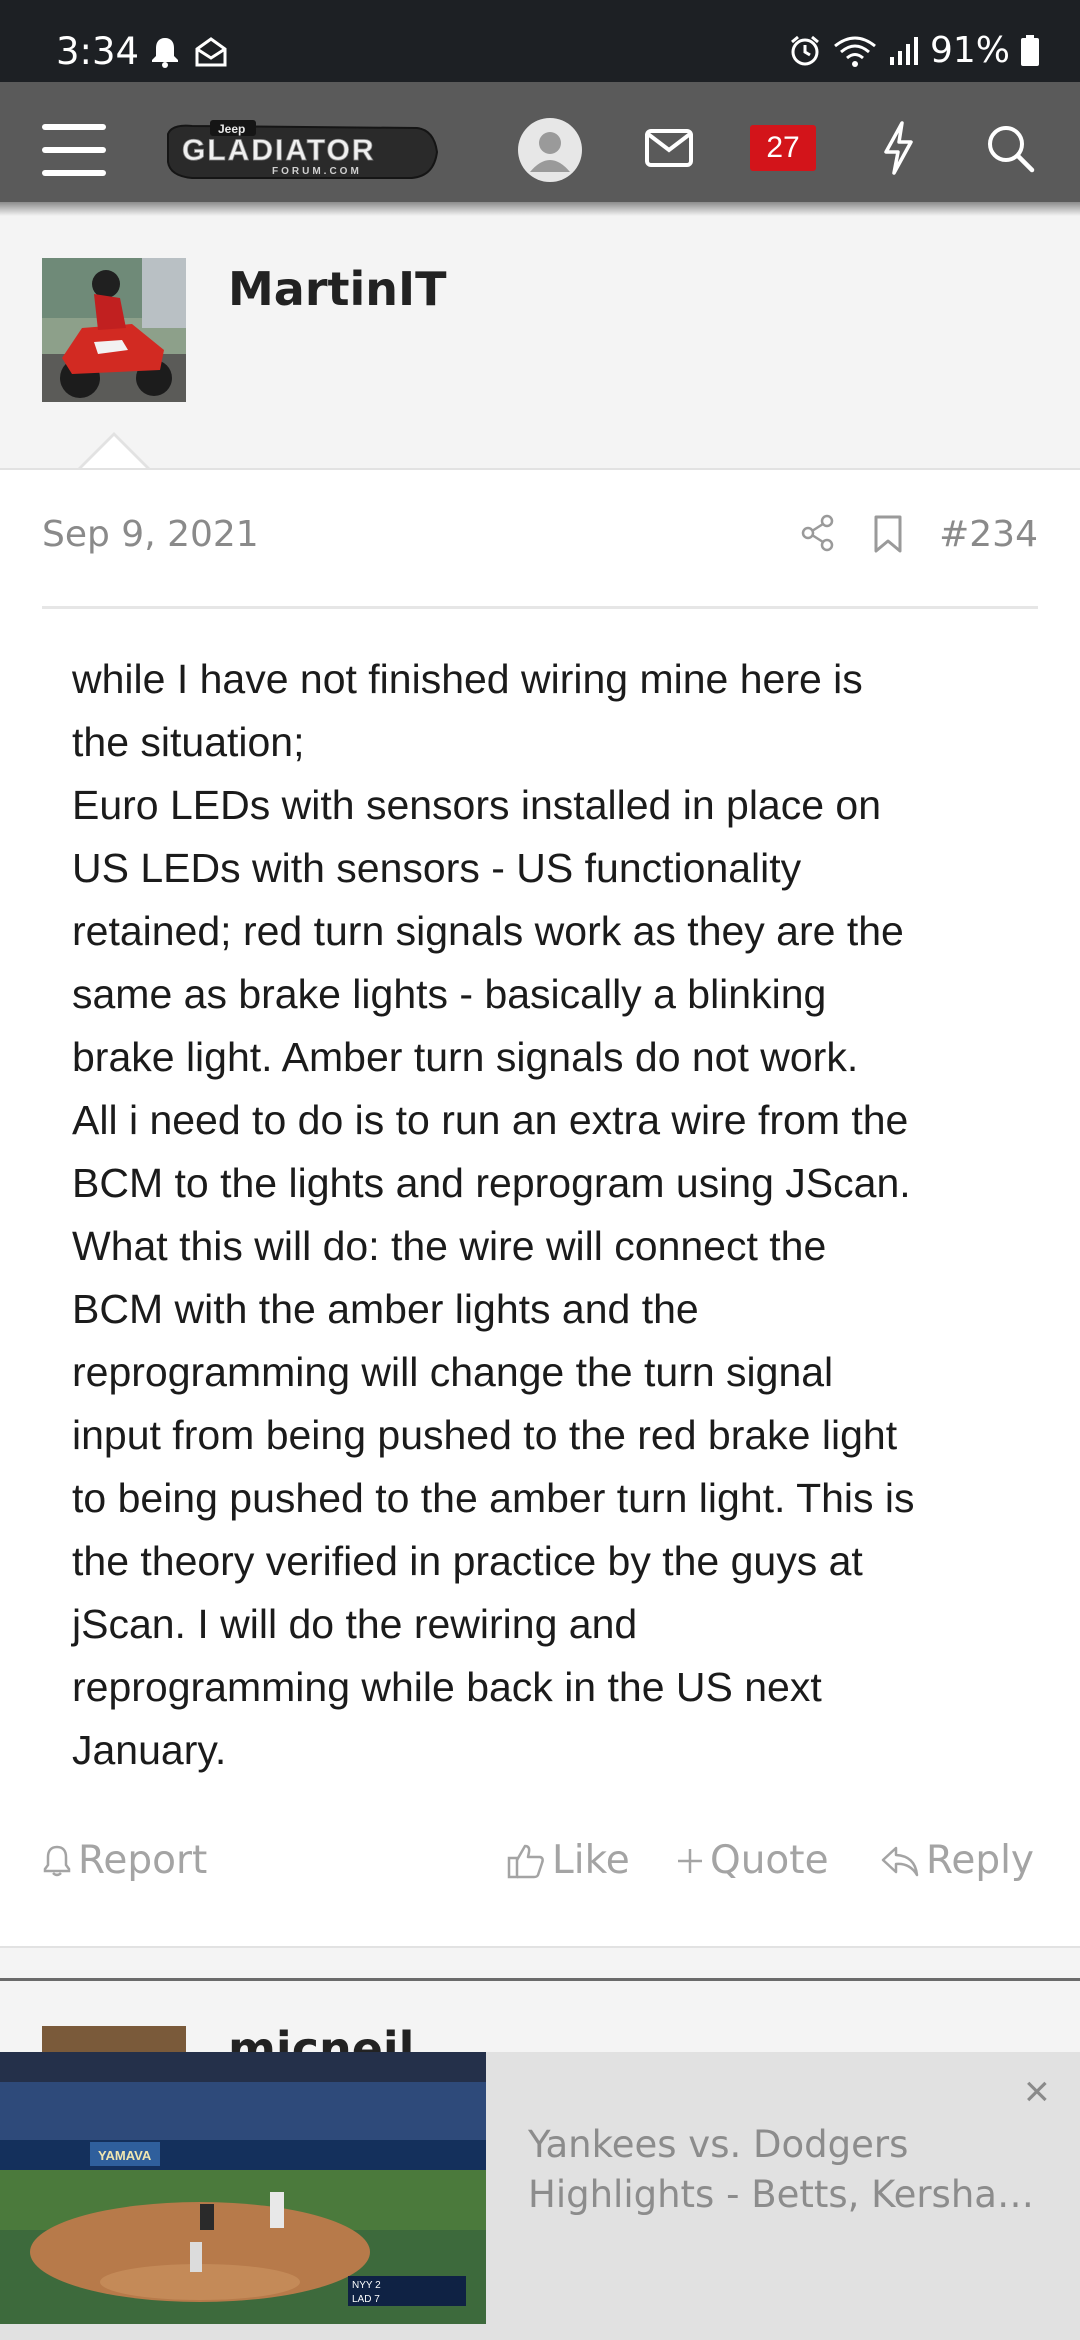 This screenshot has width=1080, height=2340. What do you see at coordinates (447, 1687) in the screenshot?
I see `post-body-line: reprogramming while back in the US next` at bounding box center [447, 1687].